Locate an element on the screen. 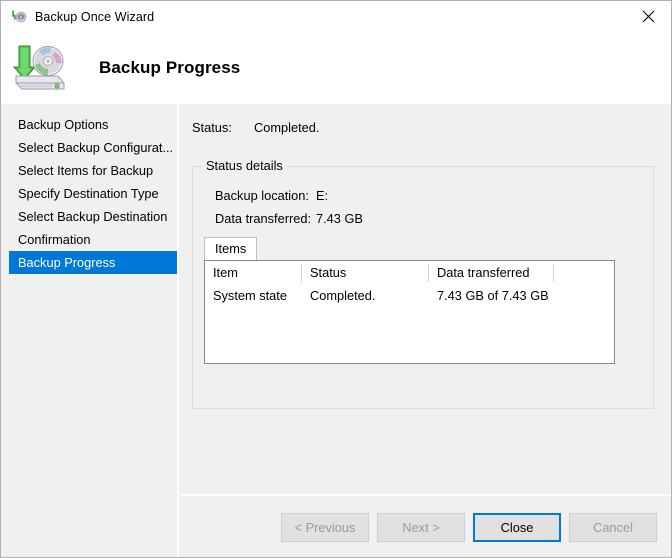  column-header-item: Item is located at coordinates (253, 273).